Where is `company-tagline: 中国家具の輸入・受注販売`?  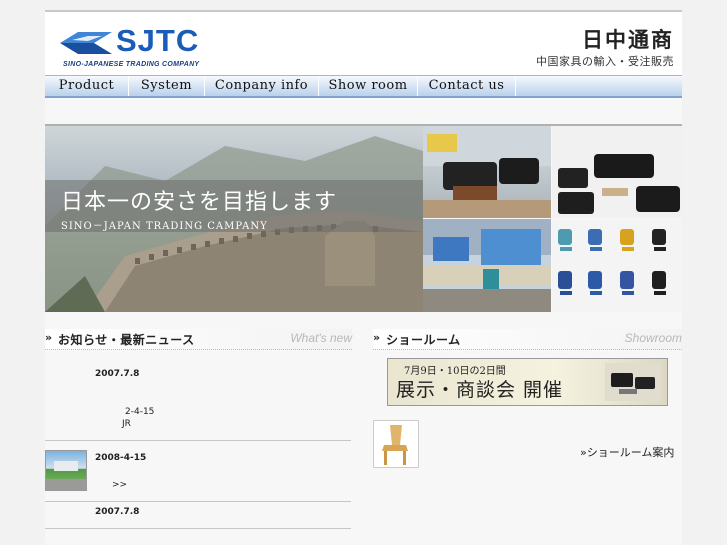
company-tagline: 中国家具の輸入・受注販売 is located at coordinates (605, 61).